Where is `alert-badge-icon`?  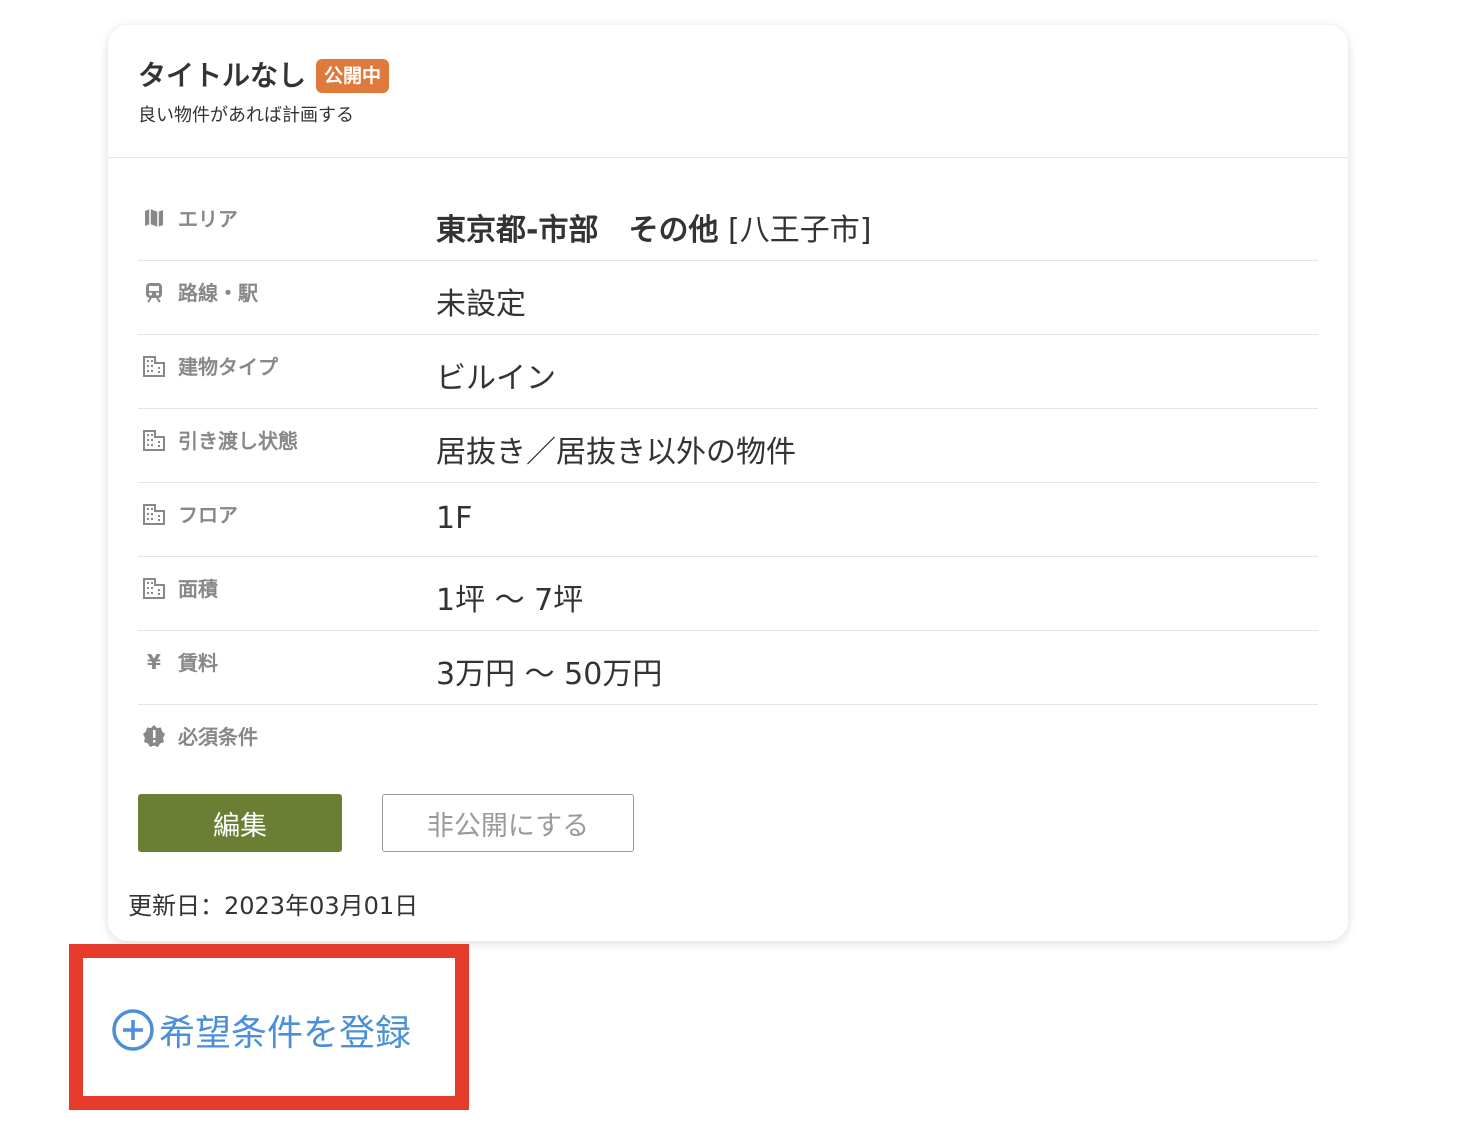
alert-badge-icon is located at coordinates (154, 736).